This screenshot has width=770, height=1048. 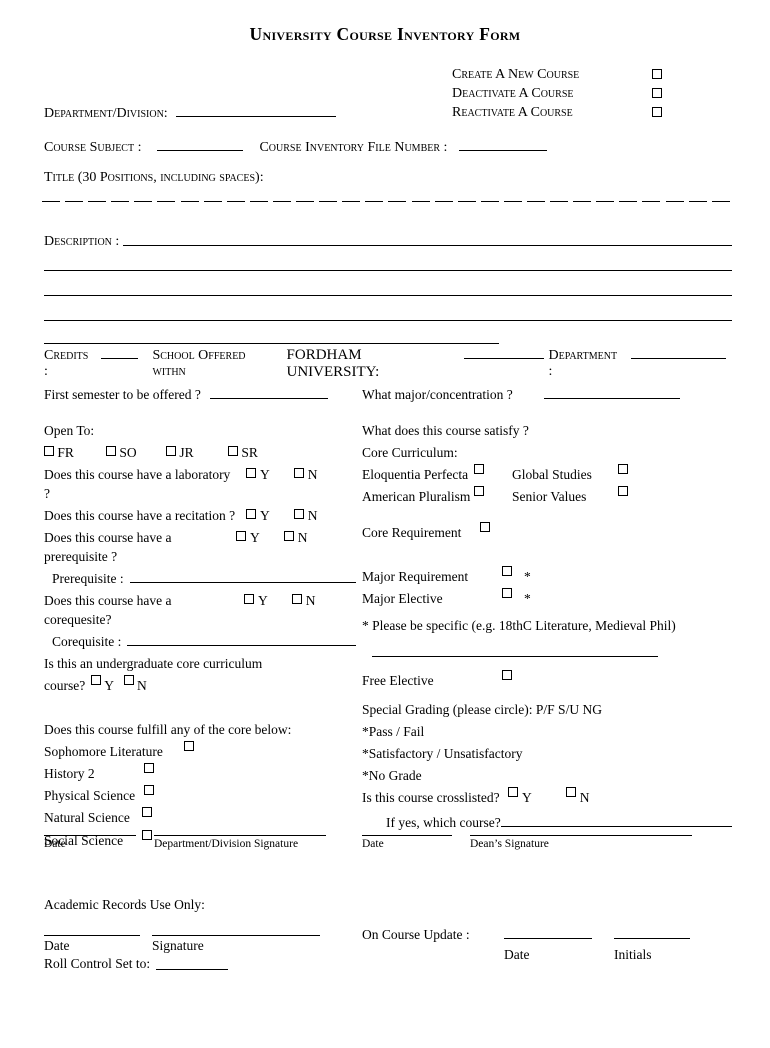 I want to click on prerequisite-input, so click(x=242, y=576).